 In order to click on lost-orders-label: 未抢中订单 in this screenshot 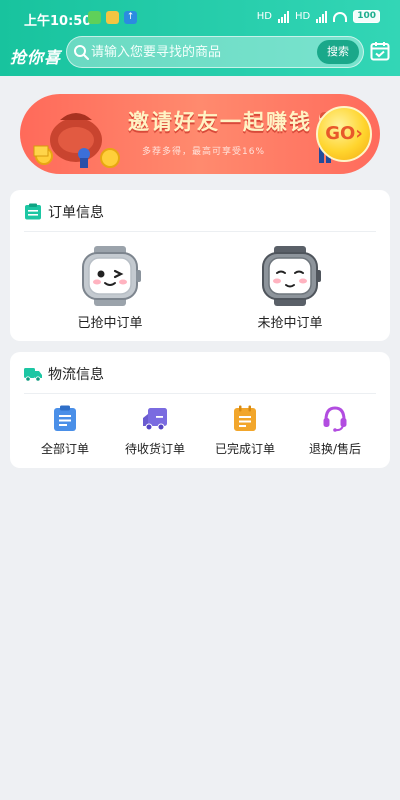, I will do `click(290, 323)`.